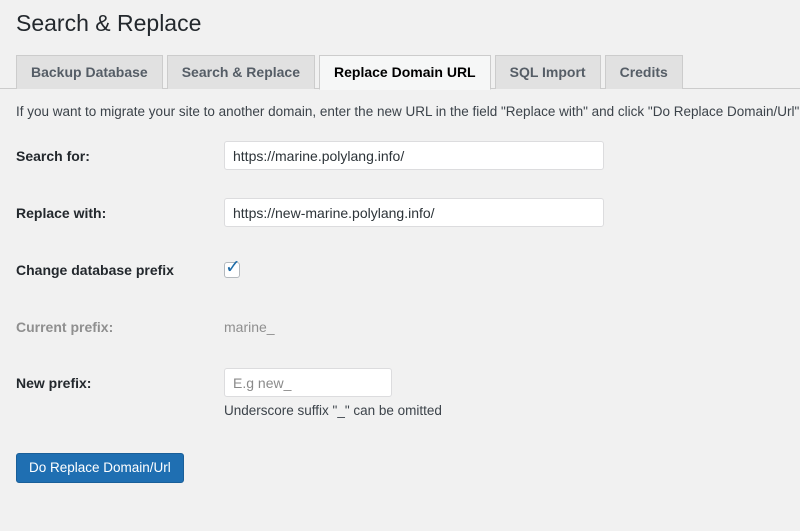  Describe the element at coordinates (100, 468) in the screenshot. I see `do-replace-domain-url-button: Do Replace Domain/Url` at that location.